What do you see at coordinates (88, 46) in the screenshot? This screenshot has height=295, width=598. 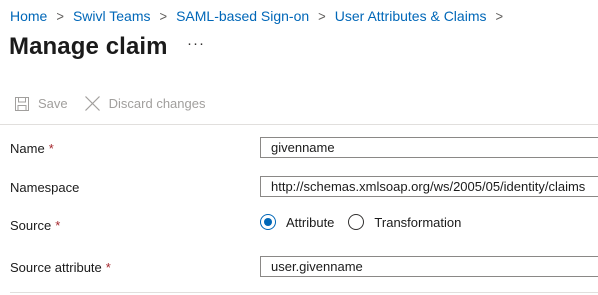 I see `page-title: Manage claim` at bounding box center [88, 46].